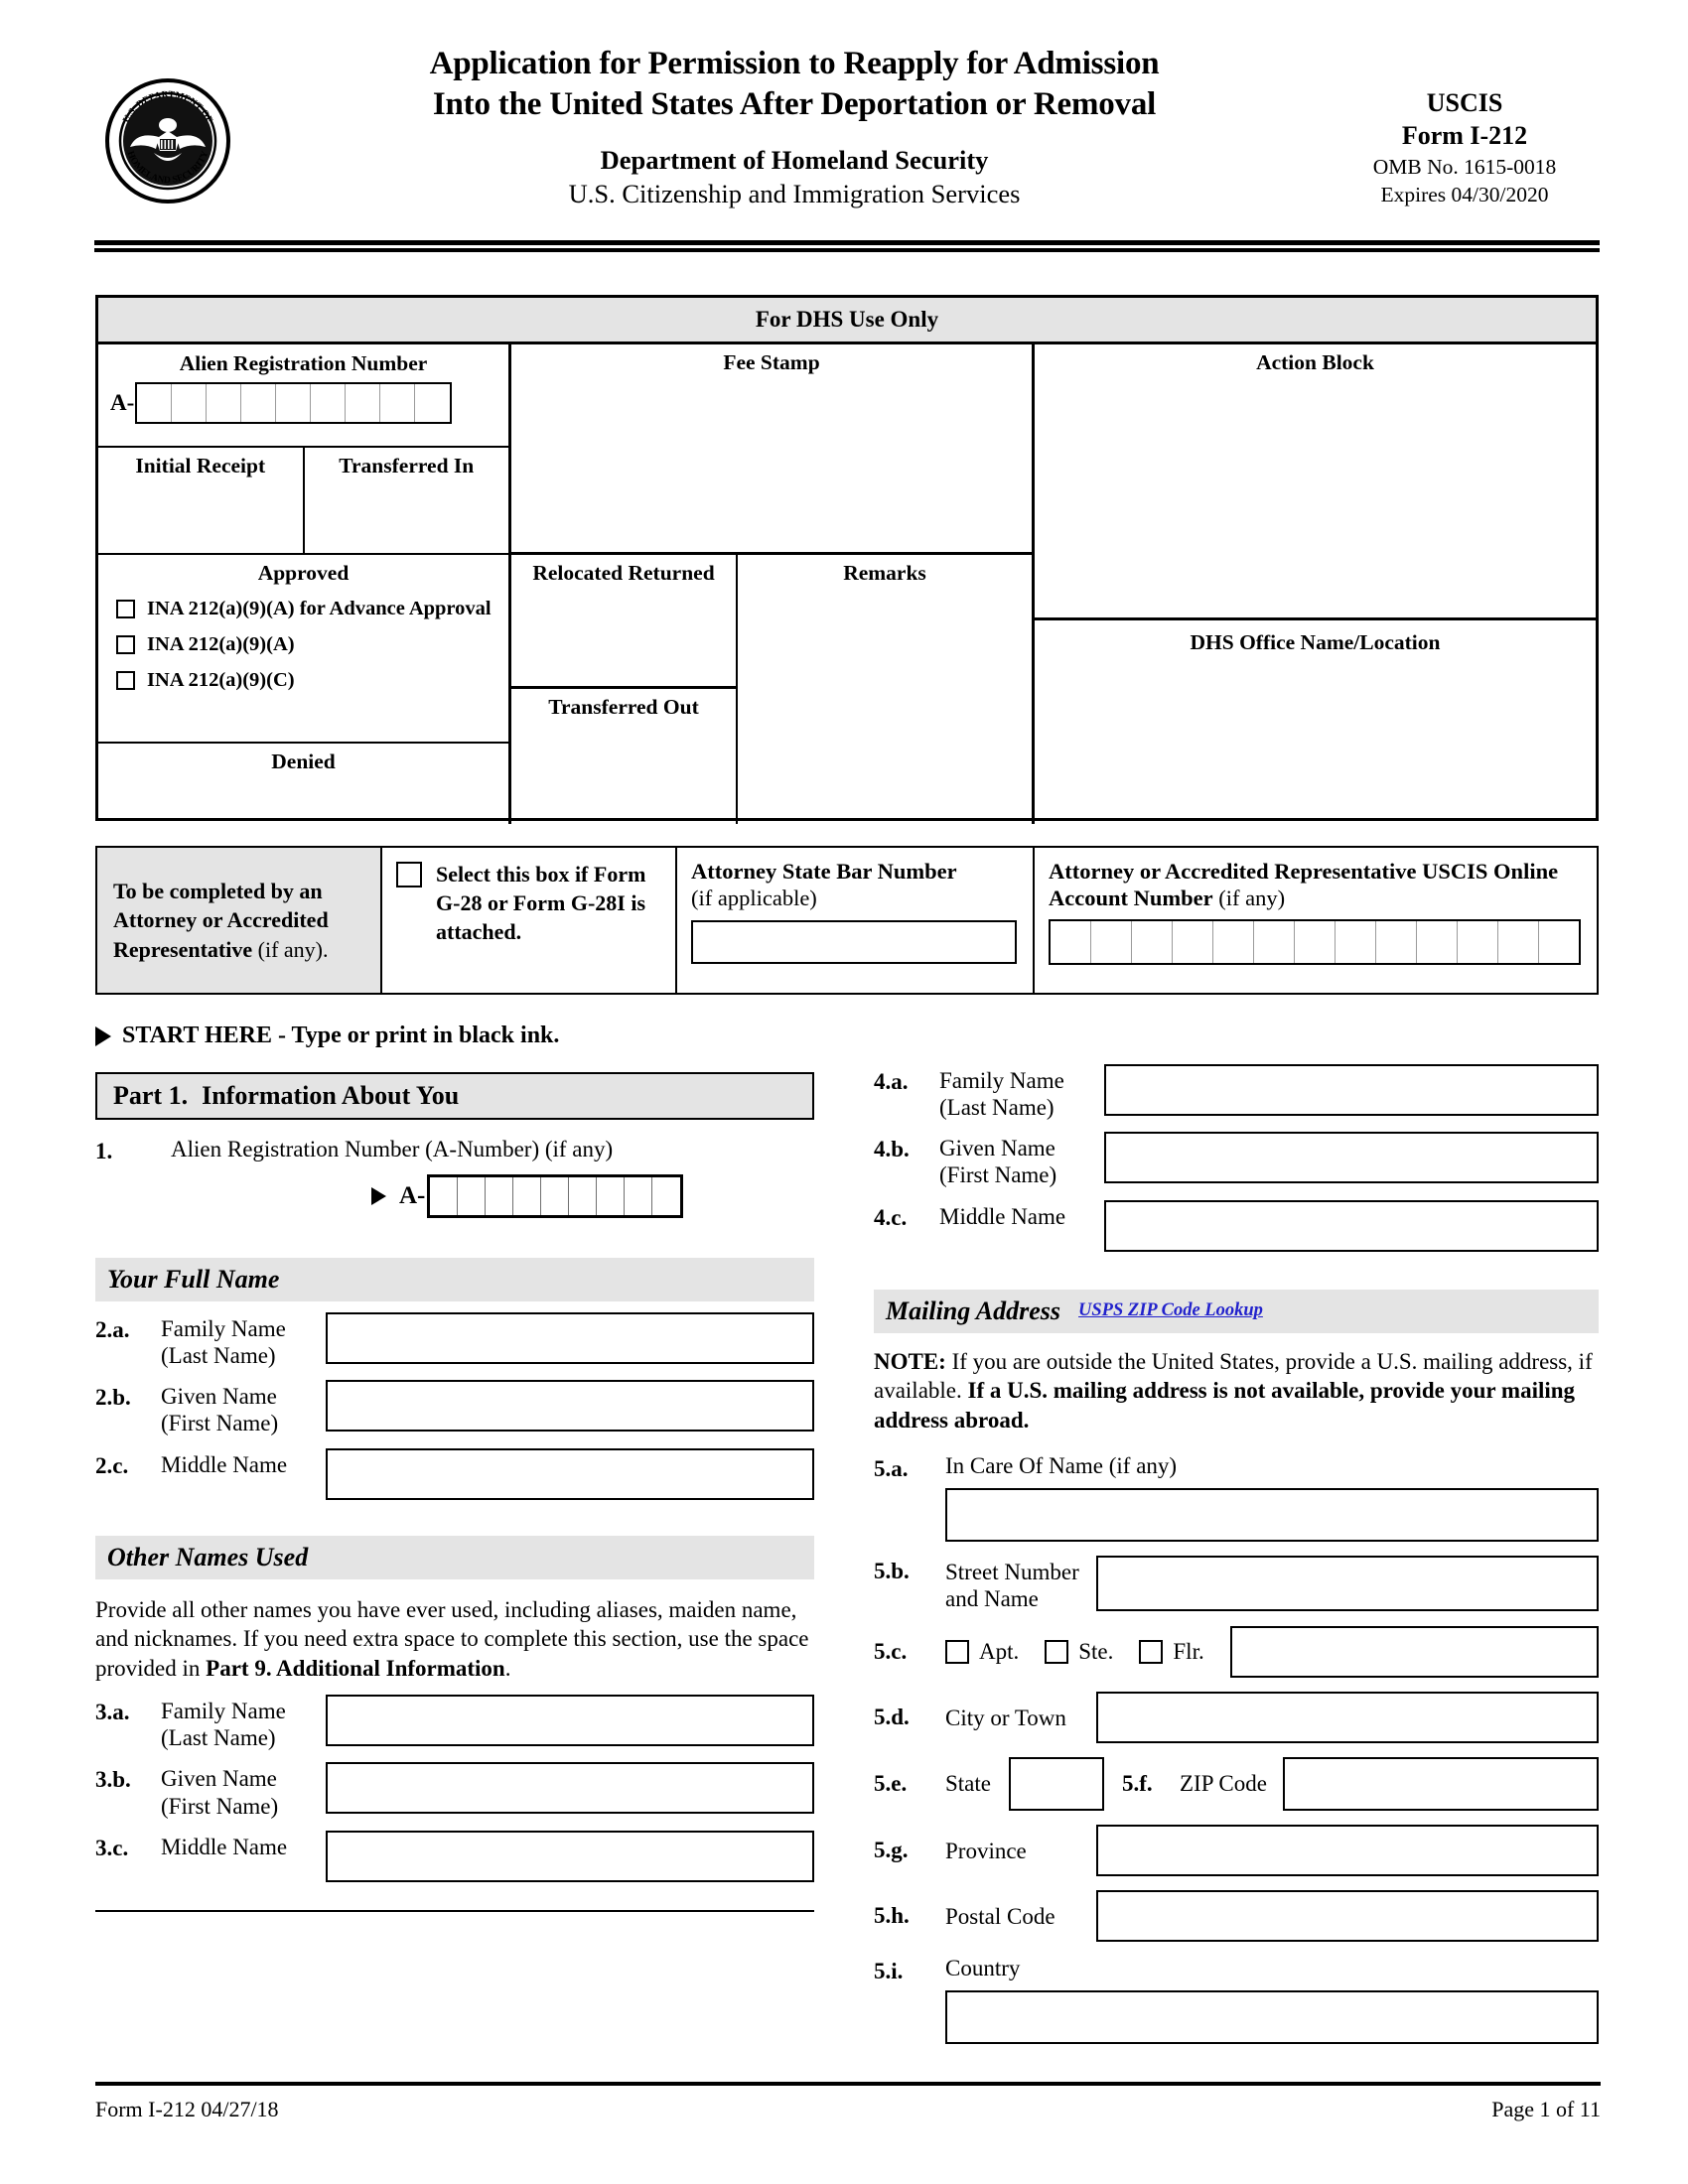 Image resolution: width=1688 pixels, height=2184 pixels. Describe the element at coordinates (103, 1035) in the screenshot. I see `triangle-pointer-icon` at that location.